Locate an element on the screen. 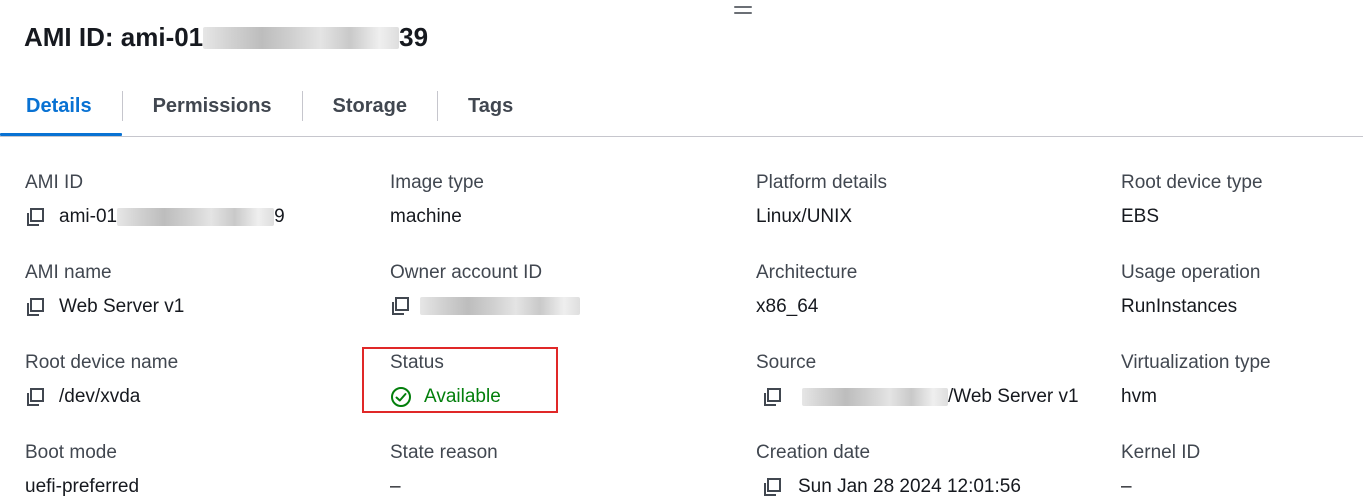 Image resolution: width=1363 pixels, height=502 pixels. field-value is located at coordinates (485, 306).